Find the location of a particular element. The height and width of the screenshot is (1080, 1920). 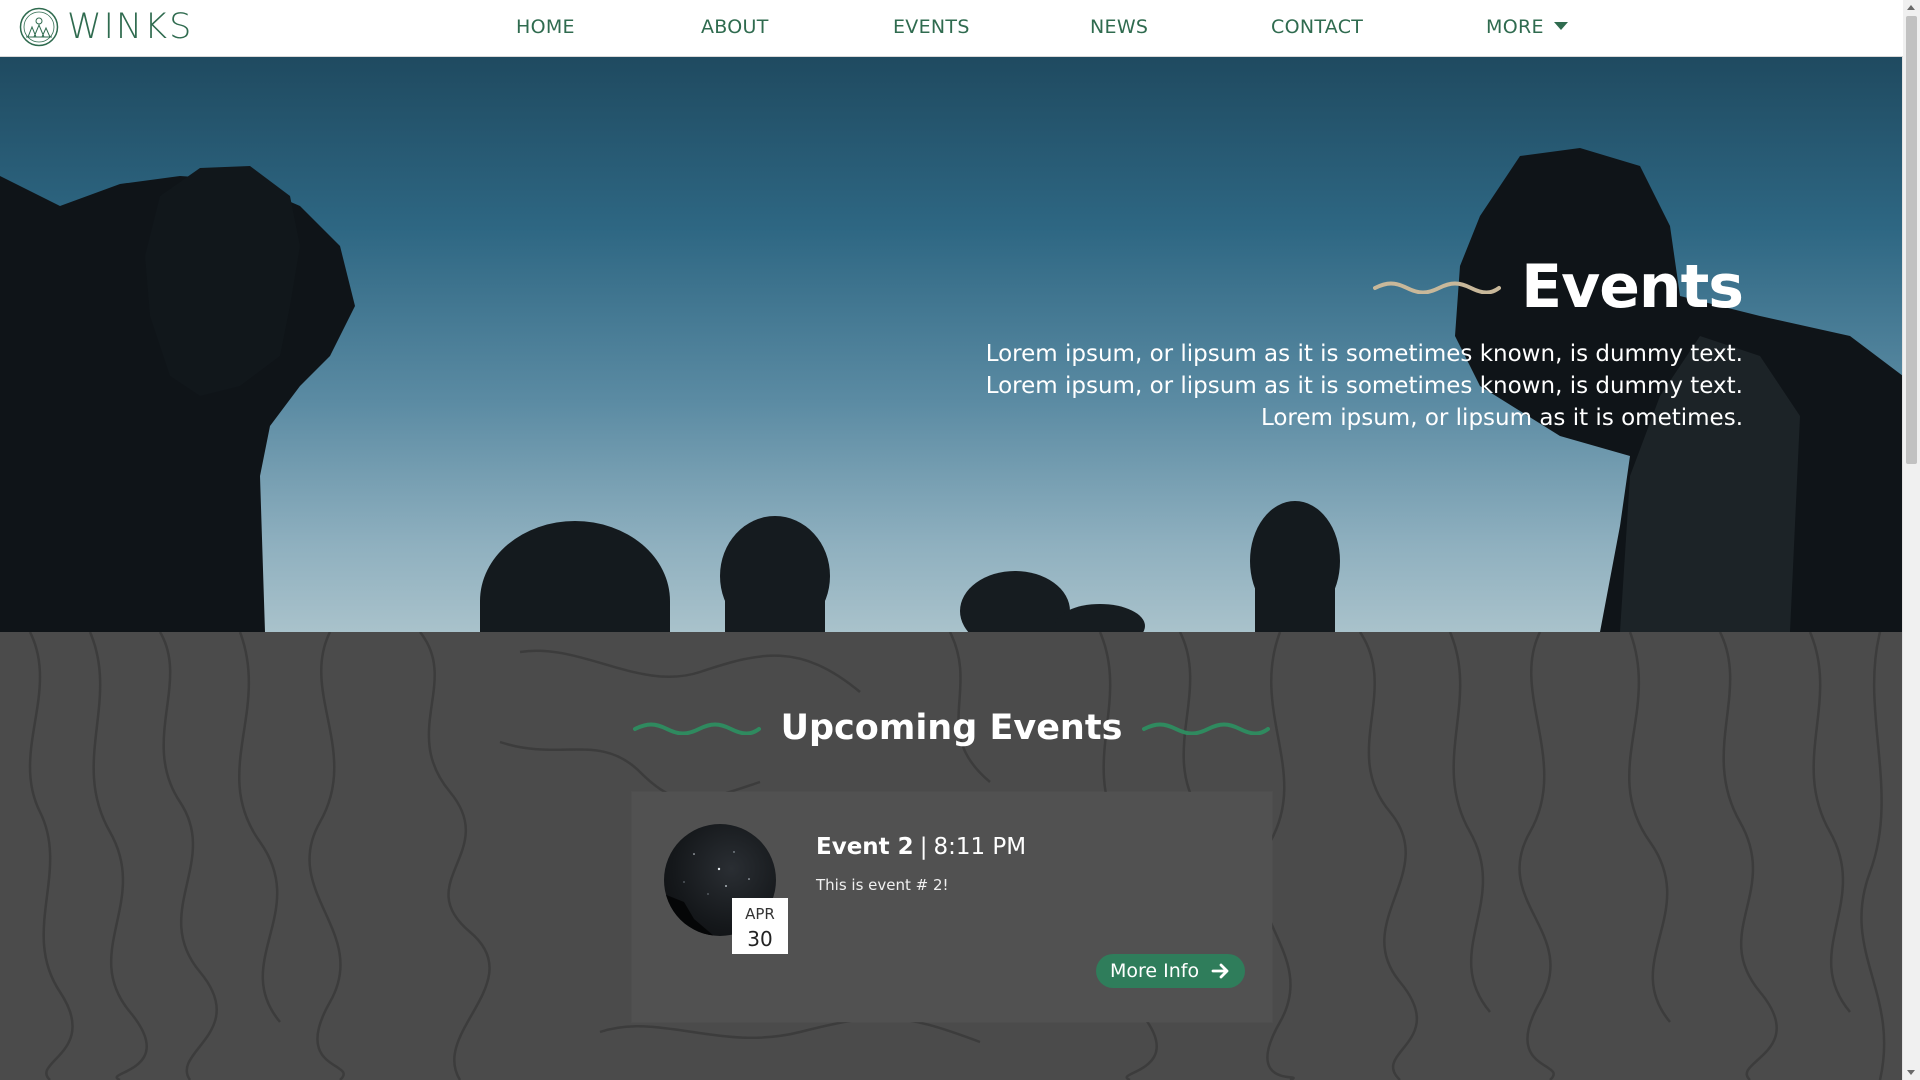

forest-badge-icon is located at coordinates (39, 27).